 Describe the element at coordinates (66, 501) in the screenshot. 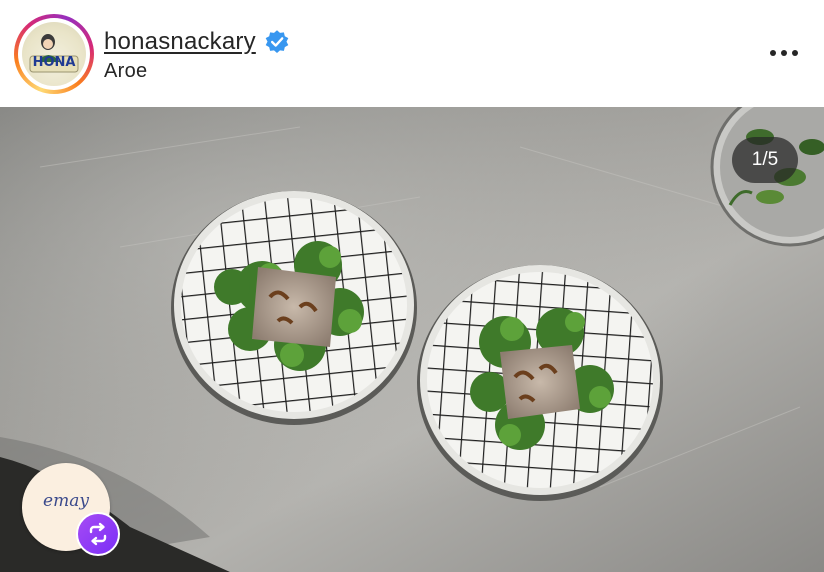

I see `emay-sticker-text: emay` at that location.